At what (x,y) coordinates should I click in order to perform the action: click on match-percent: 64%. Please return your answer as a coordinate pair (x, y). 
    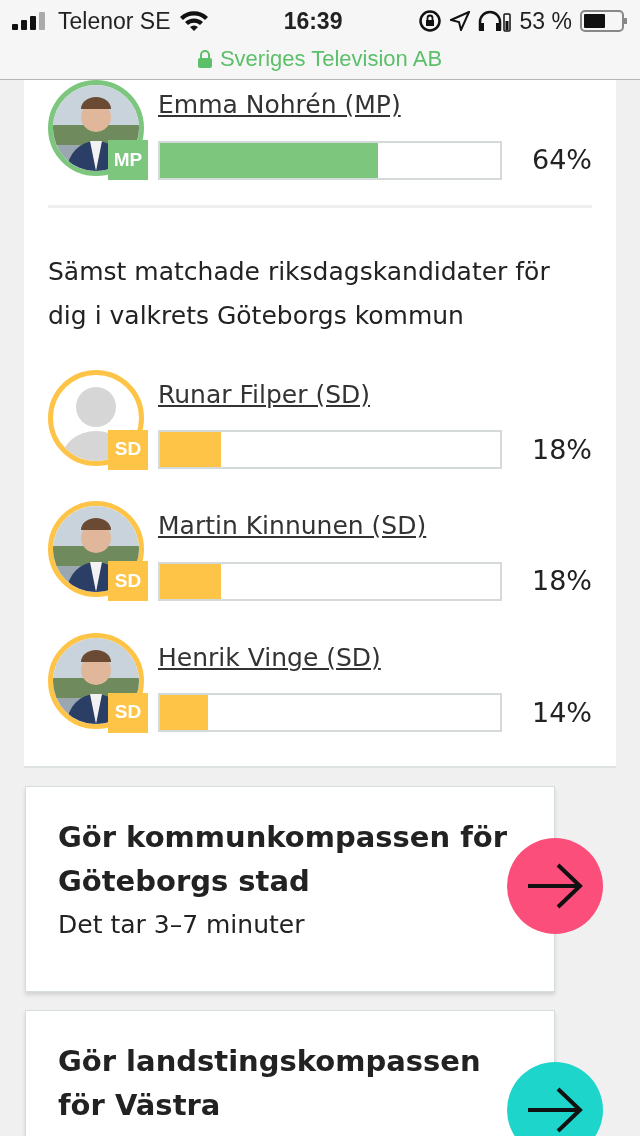
    Looking at the image, I should click on (561, 160).